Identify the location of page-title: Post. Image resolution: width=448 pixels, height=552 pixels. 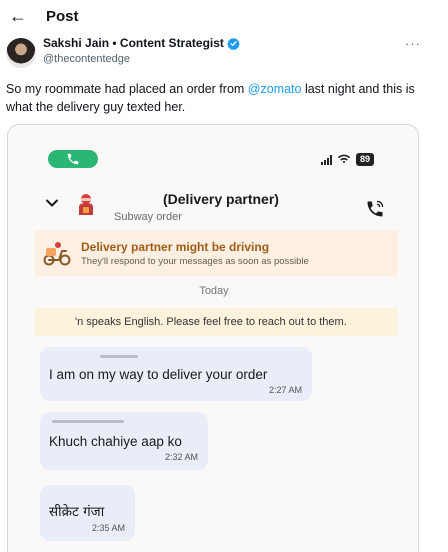
(62, 16).